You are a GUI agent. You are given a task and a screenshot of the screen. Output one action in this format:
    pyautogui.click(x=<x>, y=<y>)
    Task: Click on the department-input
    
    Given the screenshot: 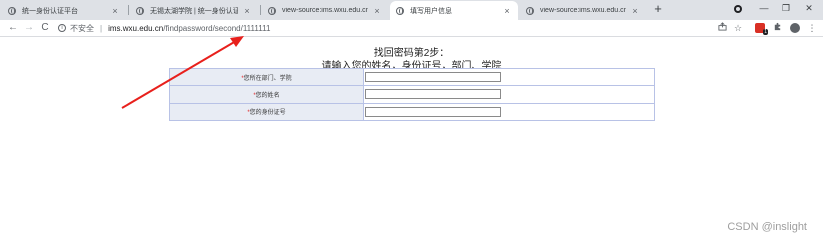 What is the action you would take?
    pyautogui.click(x=433, y=77)
    